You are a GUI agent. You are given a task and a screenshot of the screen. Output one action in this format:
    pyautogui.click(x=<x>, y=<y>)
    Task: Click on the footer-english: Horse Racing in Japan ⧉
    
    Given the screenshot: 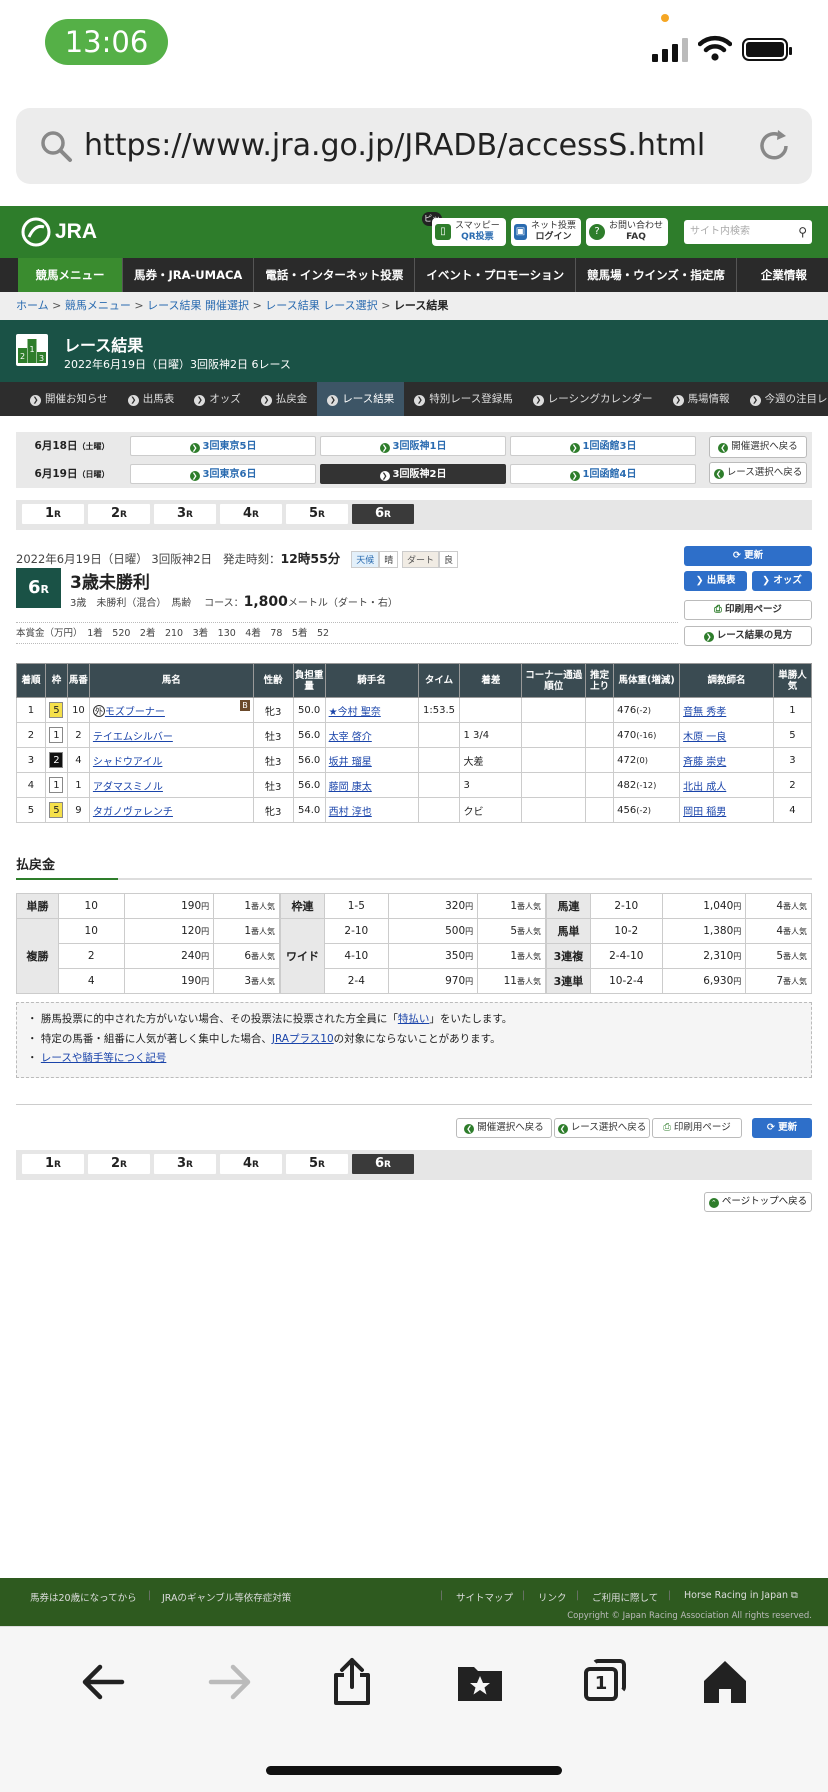 What is the action you would take?
    pyautogui.click(x=741, y=1595)
    